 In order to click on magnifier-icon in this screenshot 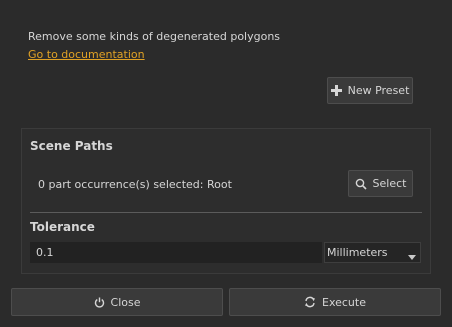, I will do `click(361, 184)`.